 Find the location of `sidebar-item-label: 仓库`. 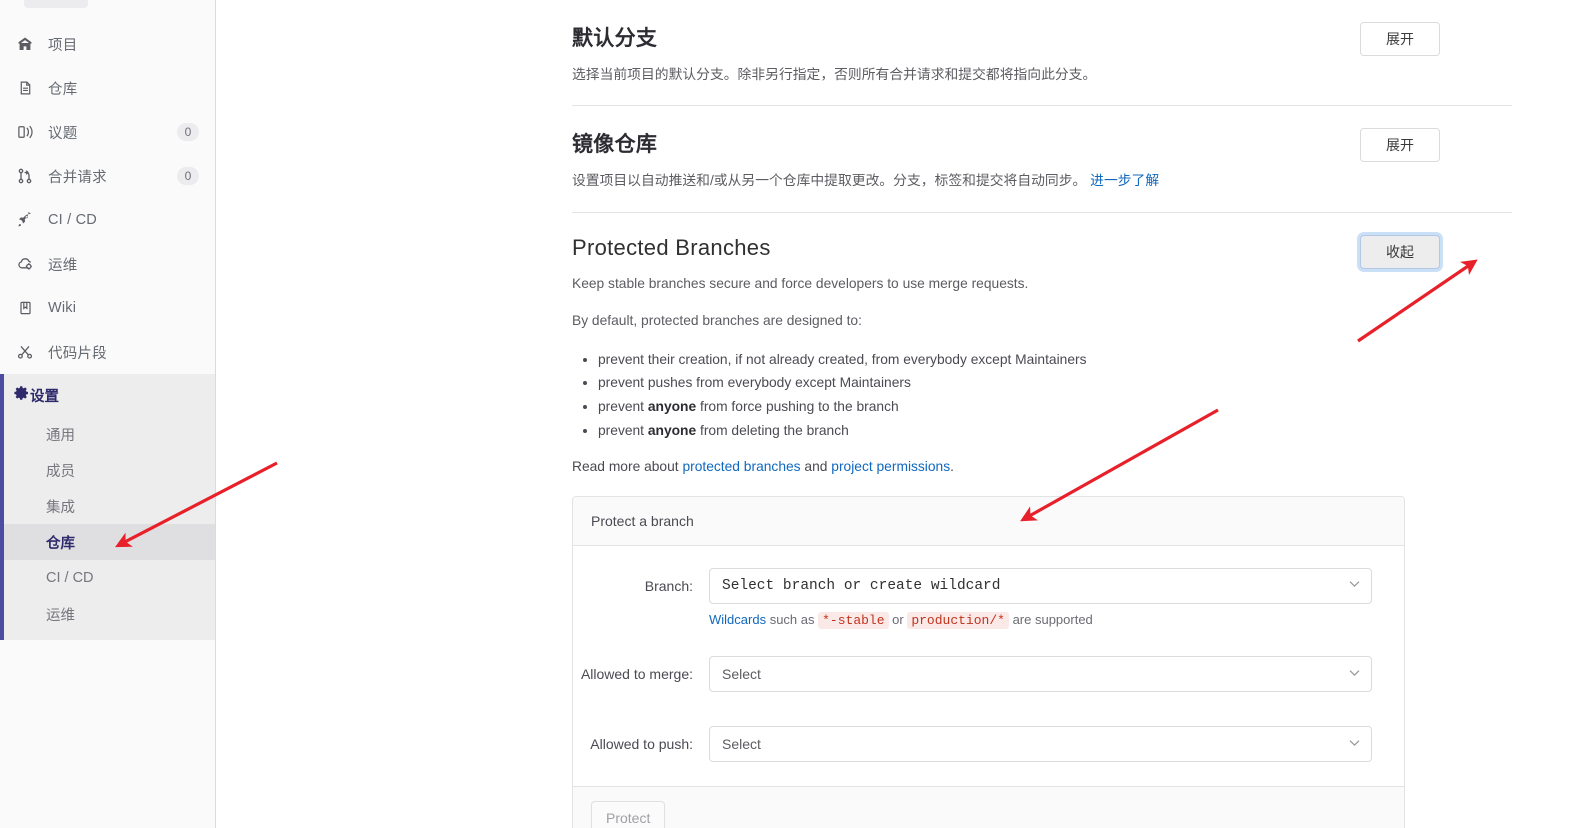

sidebar-item-label: 仓库 is located at coordinates (63, 89).